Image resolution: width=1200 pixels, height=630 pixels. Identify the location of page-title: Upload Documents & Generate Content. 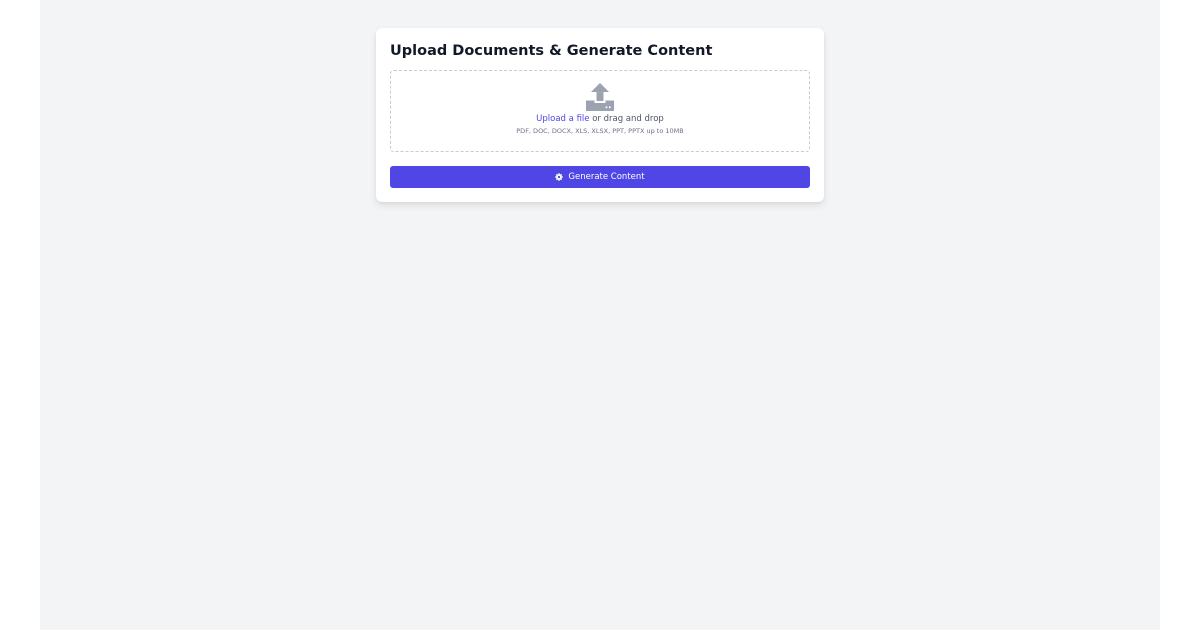
(551, 51).